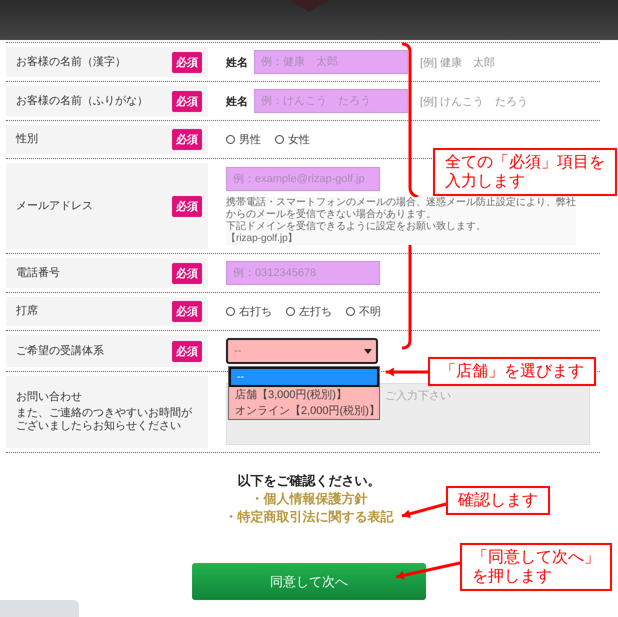 The width and height of the screenshot is (618, 617). I want to click on field-label: 電話番号, so click(38, 273).